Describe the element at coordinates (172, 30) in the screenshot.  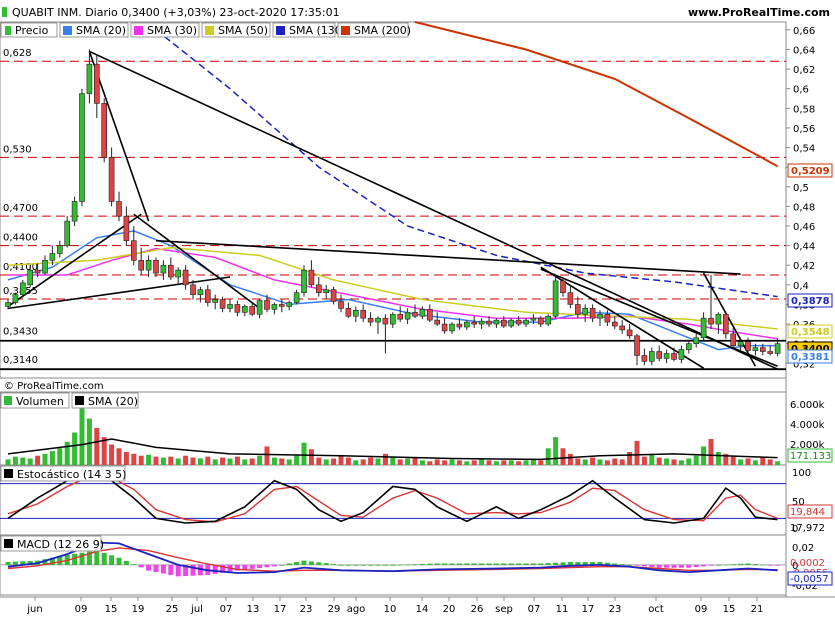
I see `legend-sma30: SMA (30)` at that location.